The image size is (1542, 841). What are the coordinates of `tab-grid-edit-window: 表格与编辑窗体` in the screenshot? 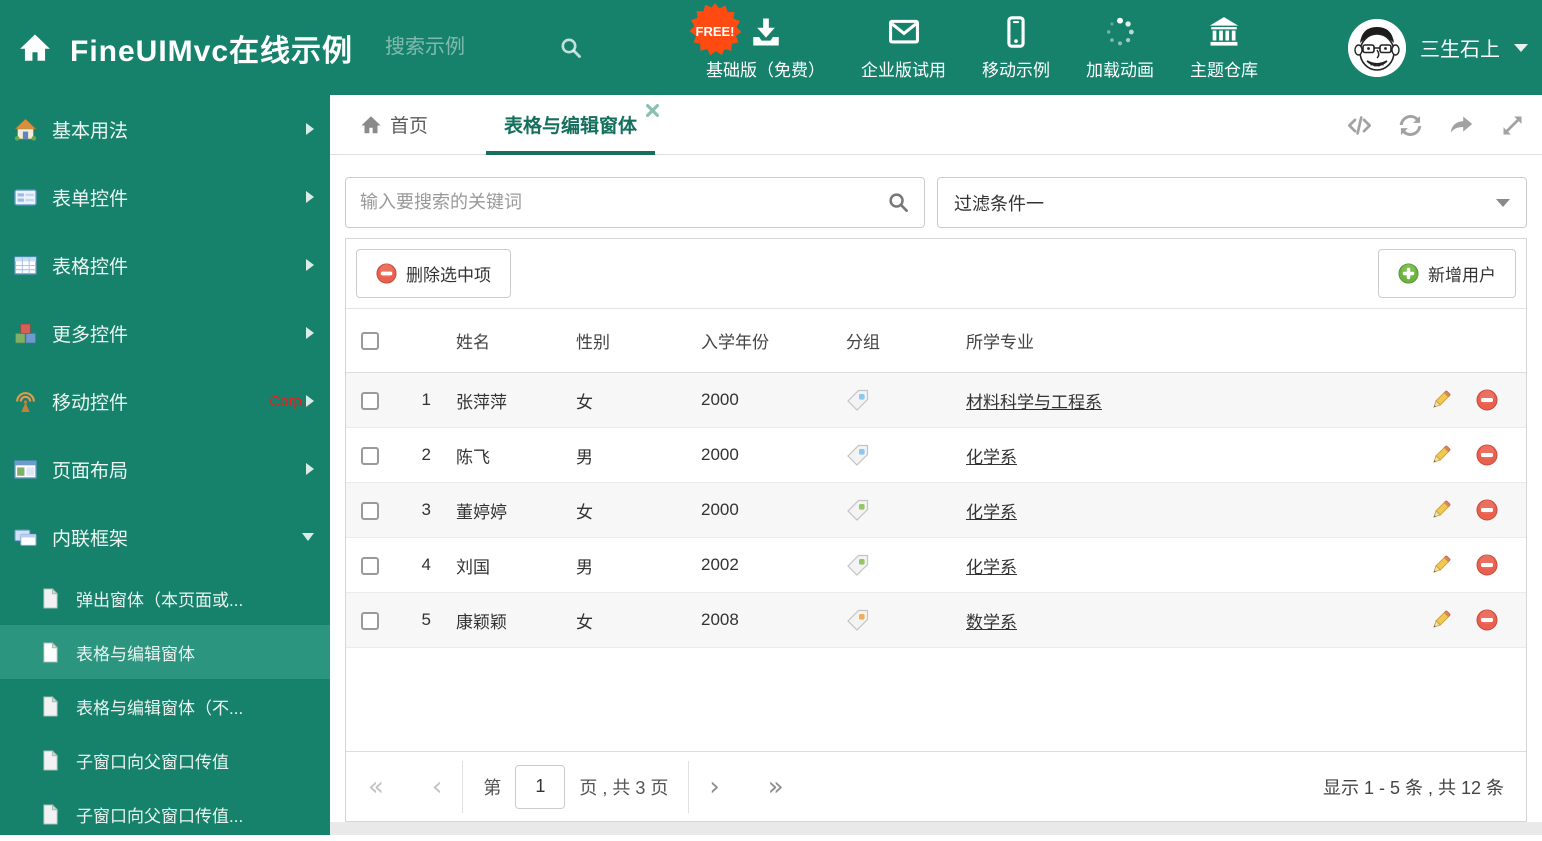 It's located at (573, 125).